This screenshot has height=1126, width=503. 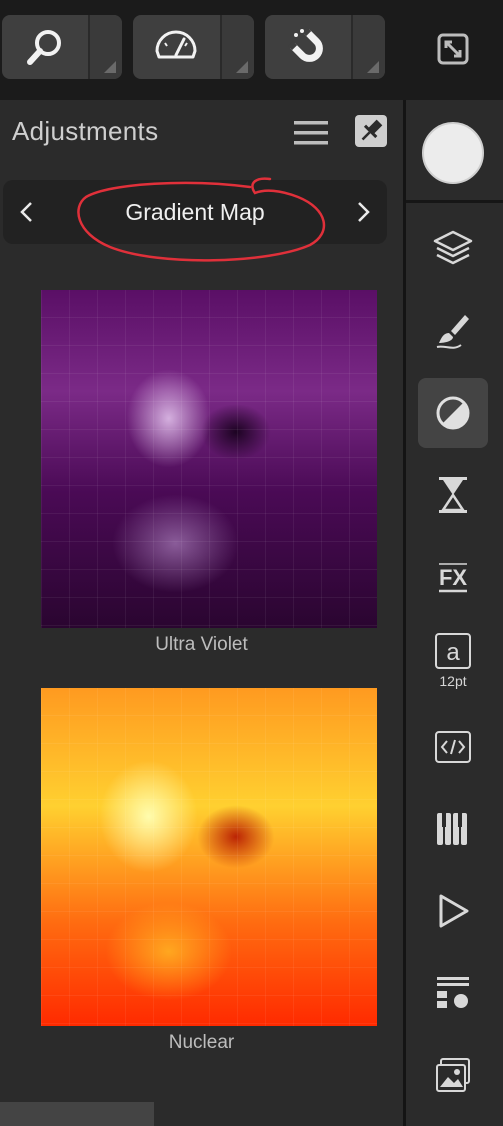 I want to click on studio-separator, so click(x=454, y=201).